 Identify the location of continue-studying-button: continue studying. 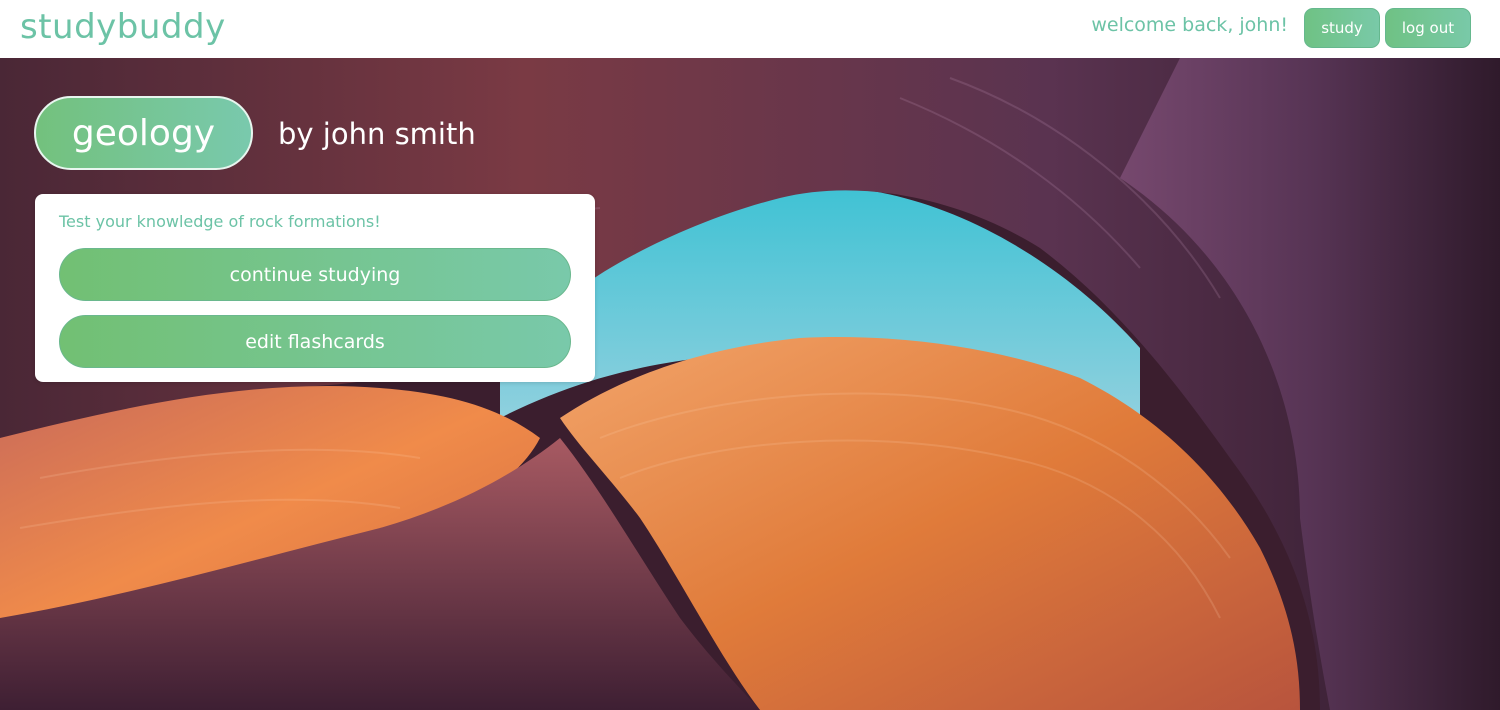
(315, 274).